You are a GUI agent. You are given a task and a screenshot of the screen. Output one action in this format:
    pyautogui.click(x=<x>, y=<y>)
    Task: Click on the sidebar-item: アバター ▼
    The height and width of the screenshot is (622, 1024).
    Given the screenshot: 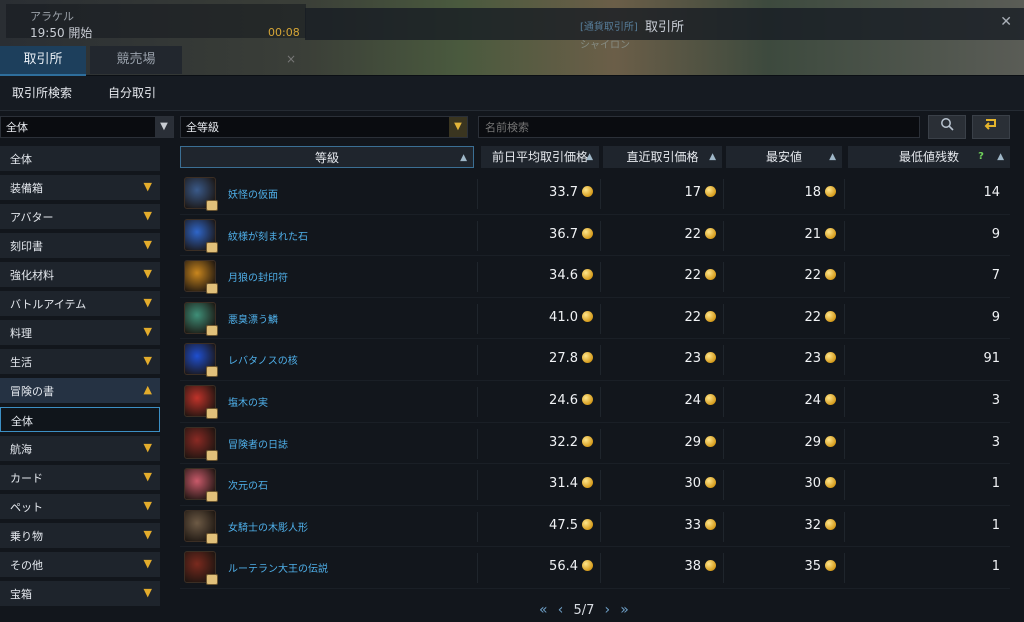 What is the action you would take?
    pyautogui.click(x=80, y=216)
    